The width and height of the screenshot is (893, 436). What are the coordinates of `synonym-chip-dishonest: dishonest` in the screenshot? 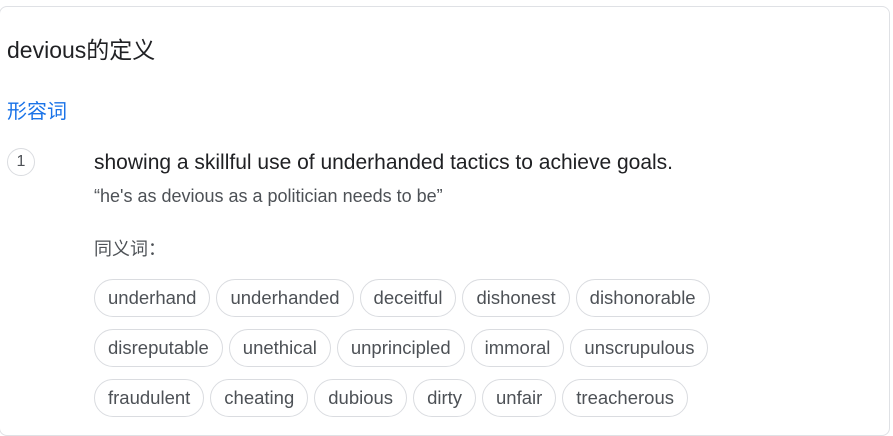 It's located at (516, 298).